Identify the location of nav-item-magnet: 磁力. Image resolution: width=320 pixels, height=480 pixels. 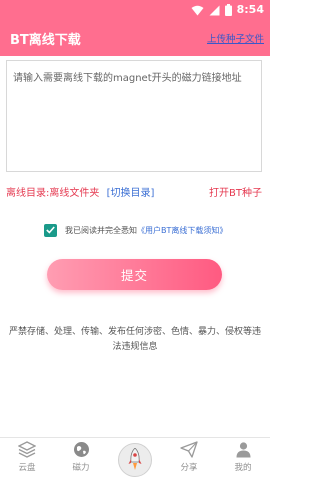
(81, 457).